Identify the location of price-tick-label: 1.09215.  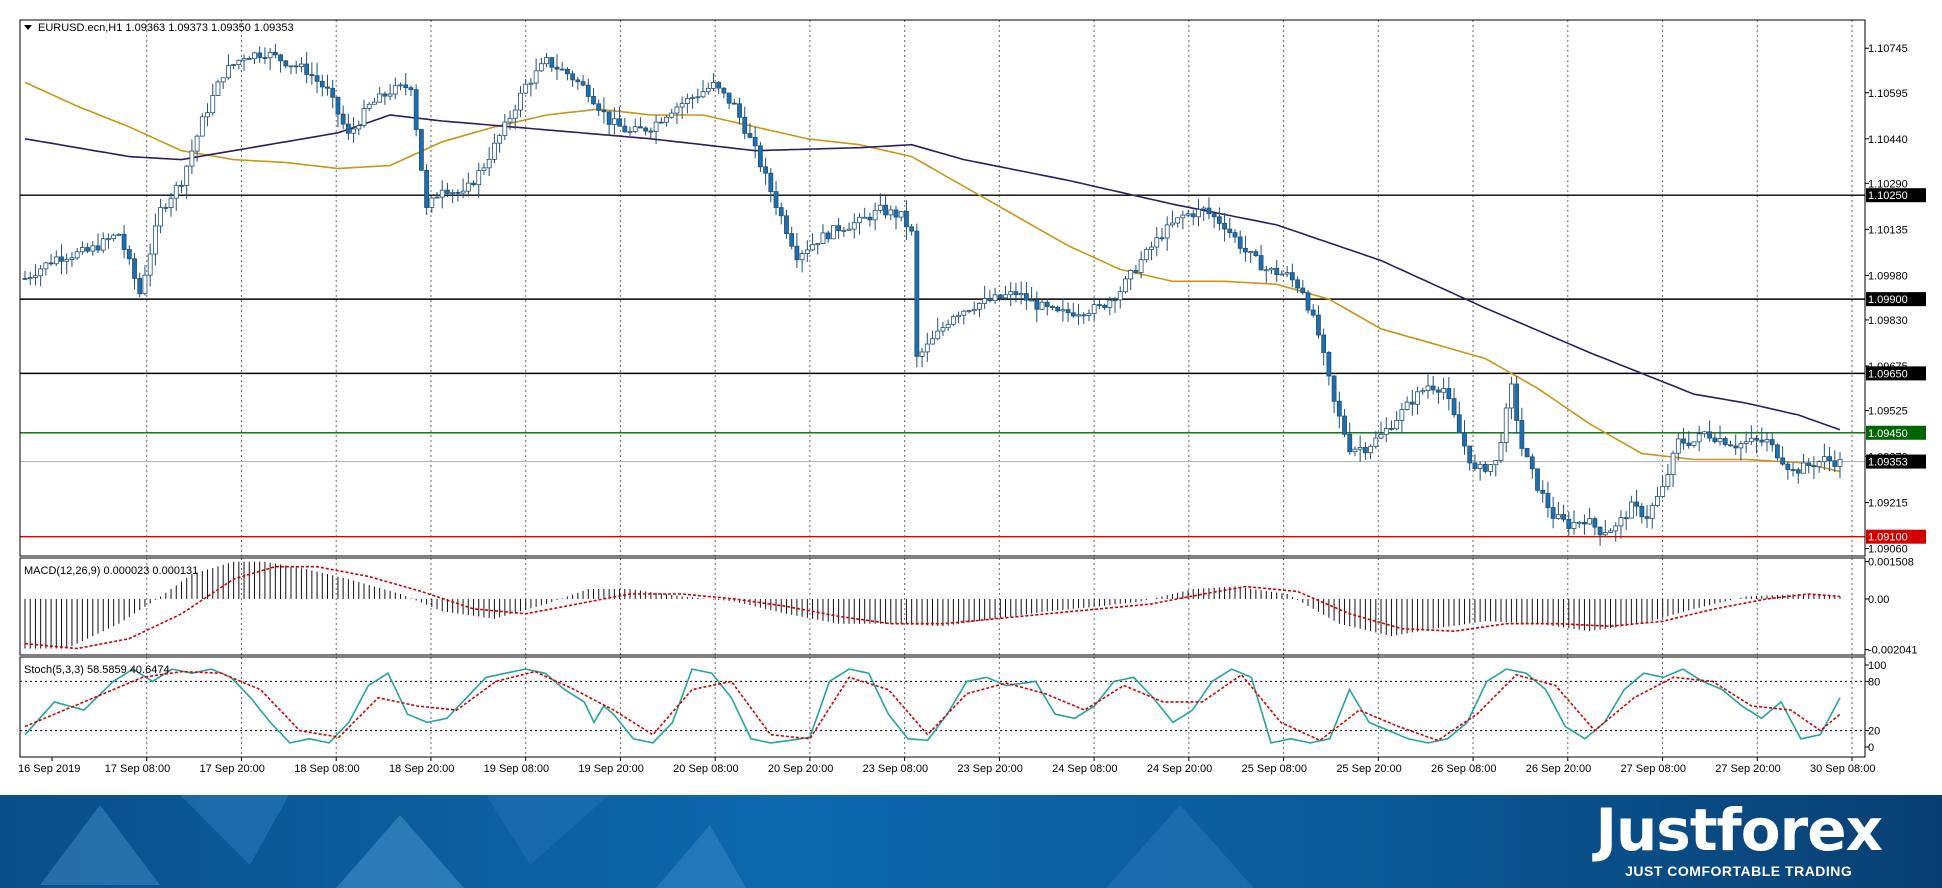
(1888, 504).